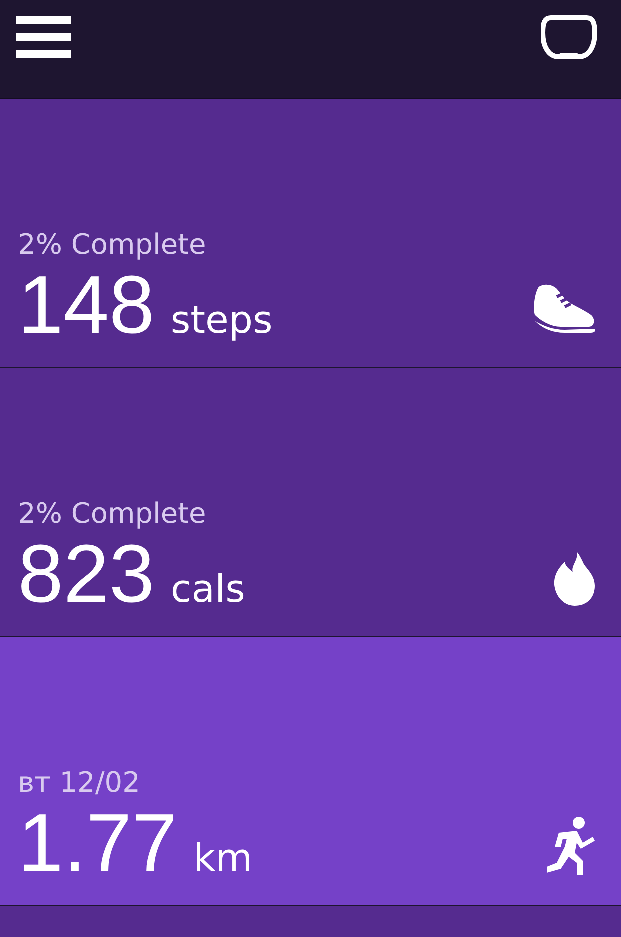  Describe the element at coordinates (221, 320) in the screenshot. I see `stat-unit: steps` at that location.